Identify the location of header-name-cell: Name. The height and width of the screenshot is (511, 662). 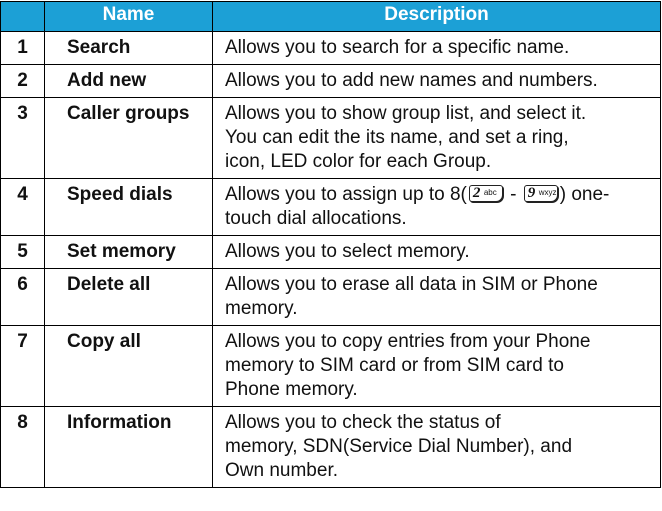
(128, 16).